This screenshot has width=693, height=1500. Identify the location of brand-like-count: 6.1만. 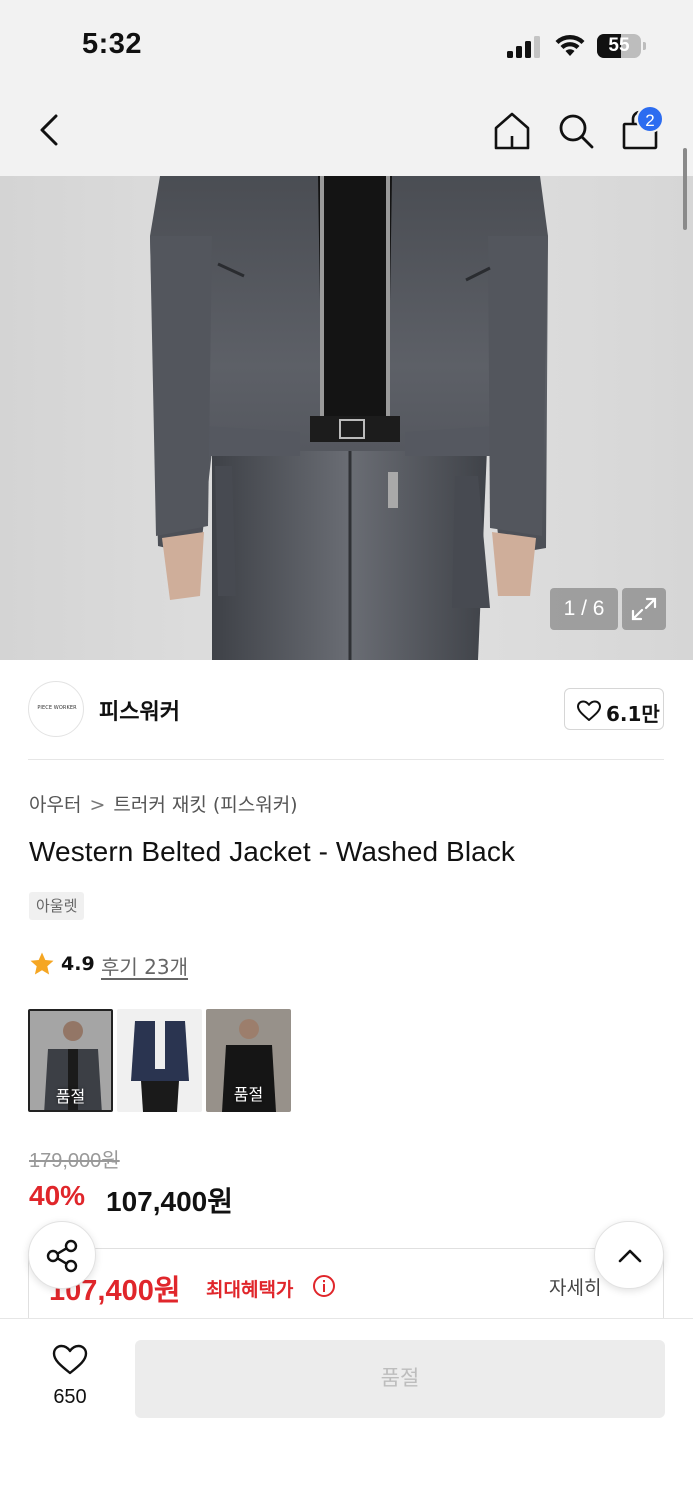
(633, 714).